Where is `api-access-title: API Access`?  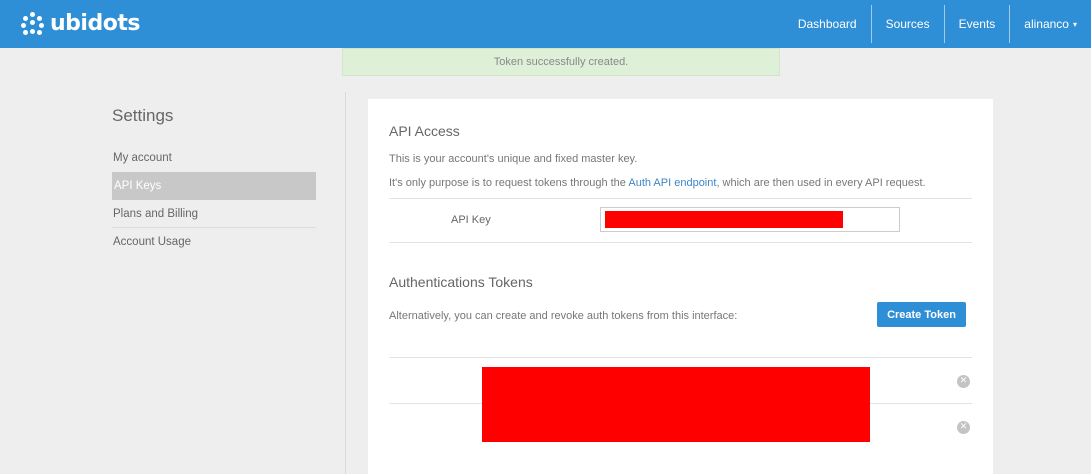
api-access-title: API Access is located at coordinates (424, 131).